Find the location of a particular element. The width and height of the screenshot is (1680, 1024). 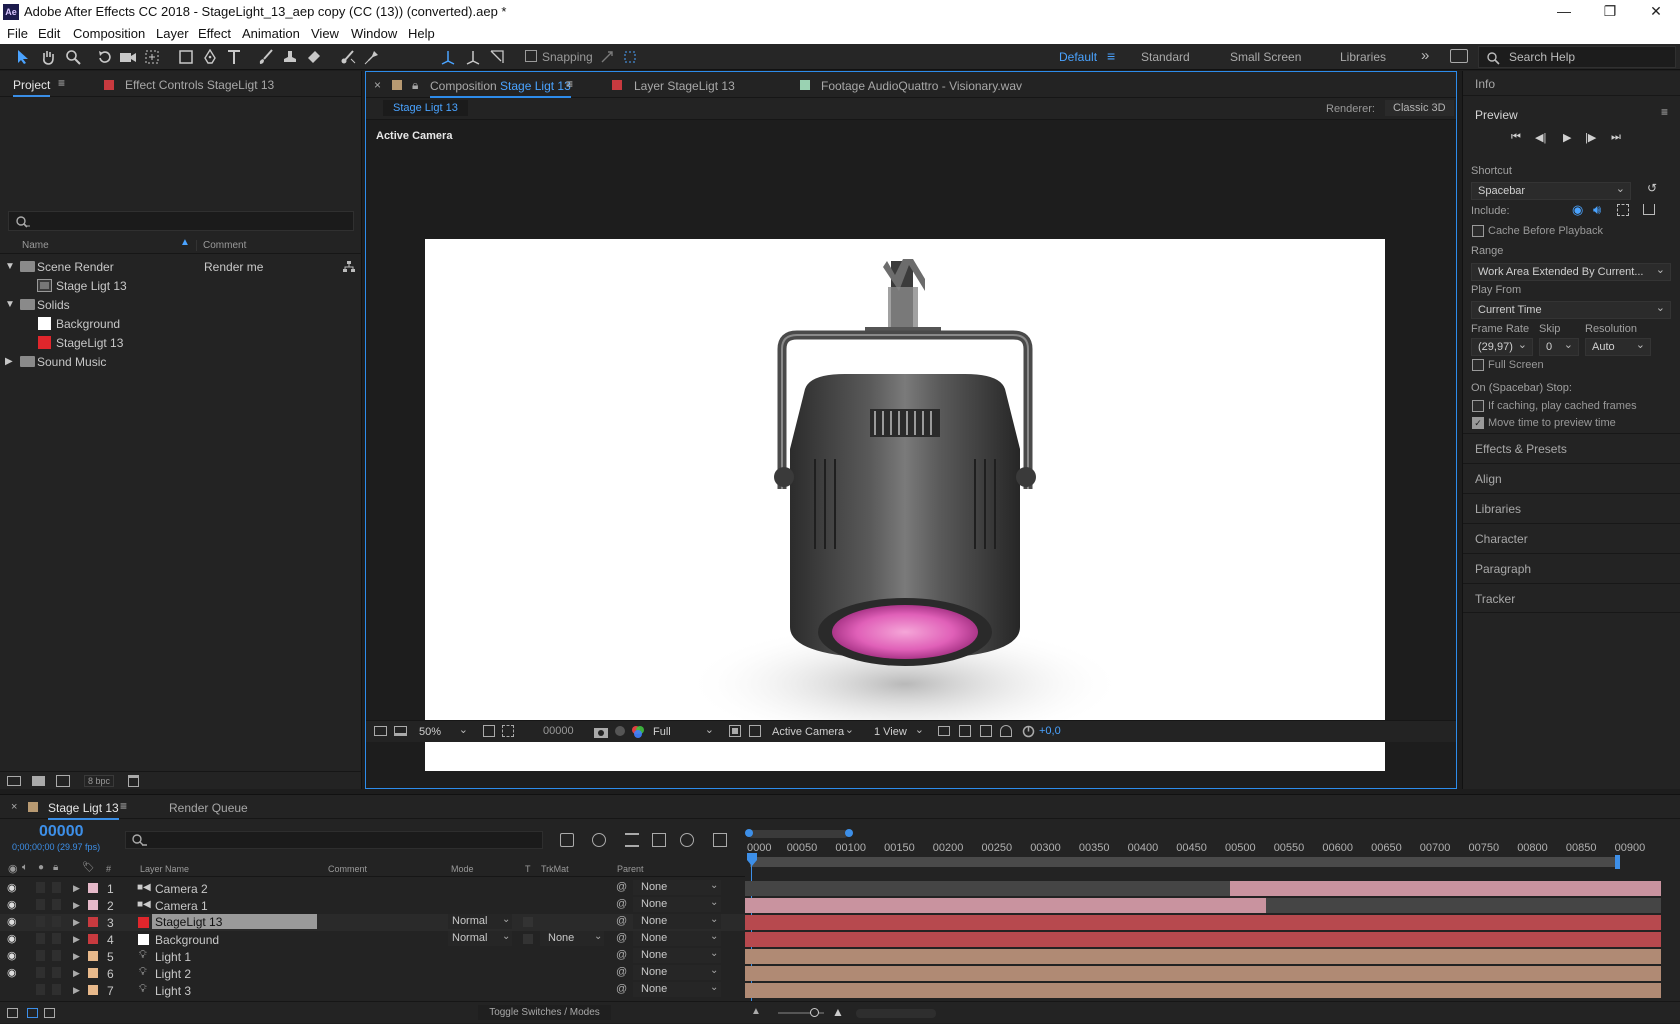

new-composition-icon is located at coordinates (63, 781).